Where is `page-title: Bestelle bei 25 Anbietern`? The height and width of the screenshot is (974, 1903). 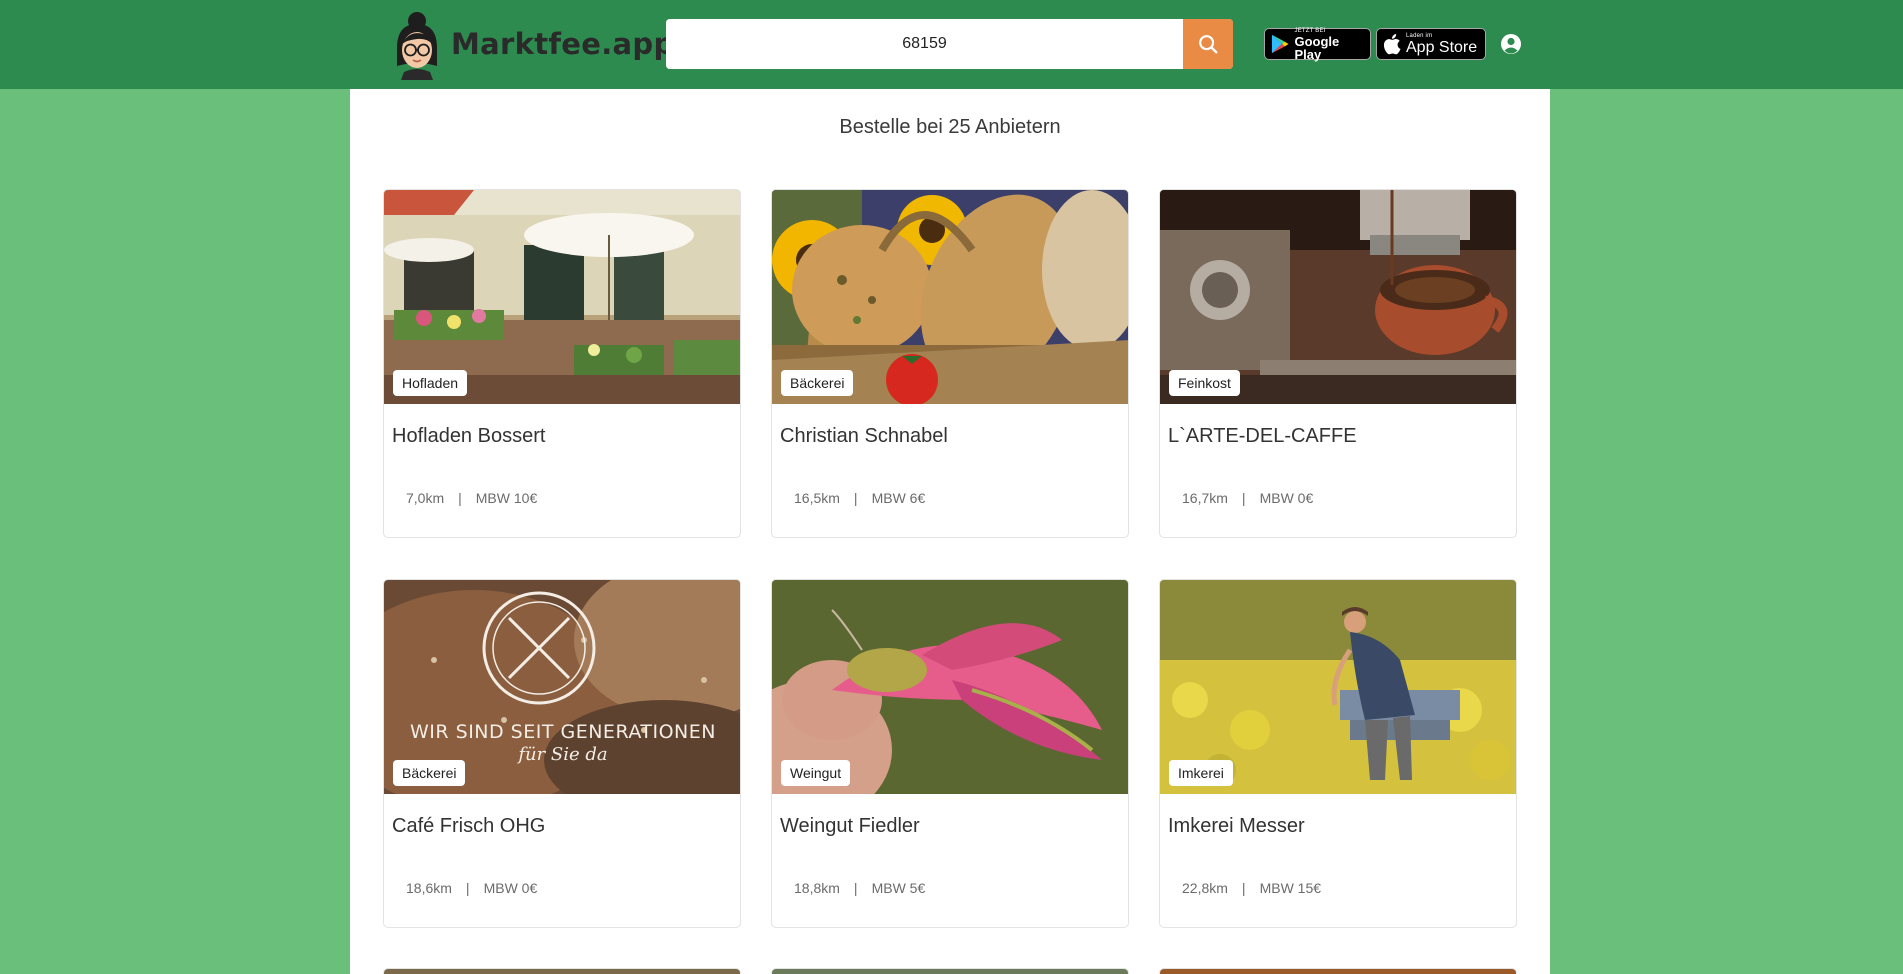
page-title: Bestelle bei 25 Anbietern is located at coordinates (950, 127).